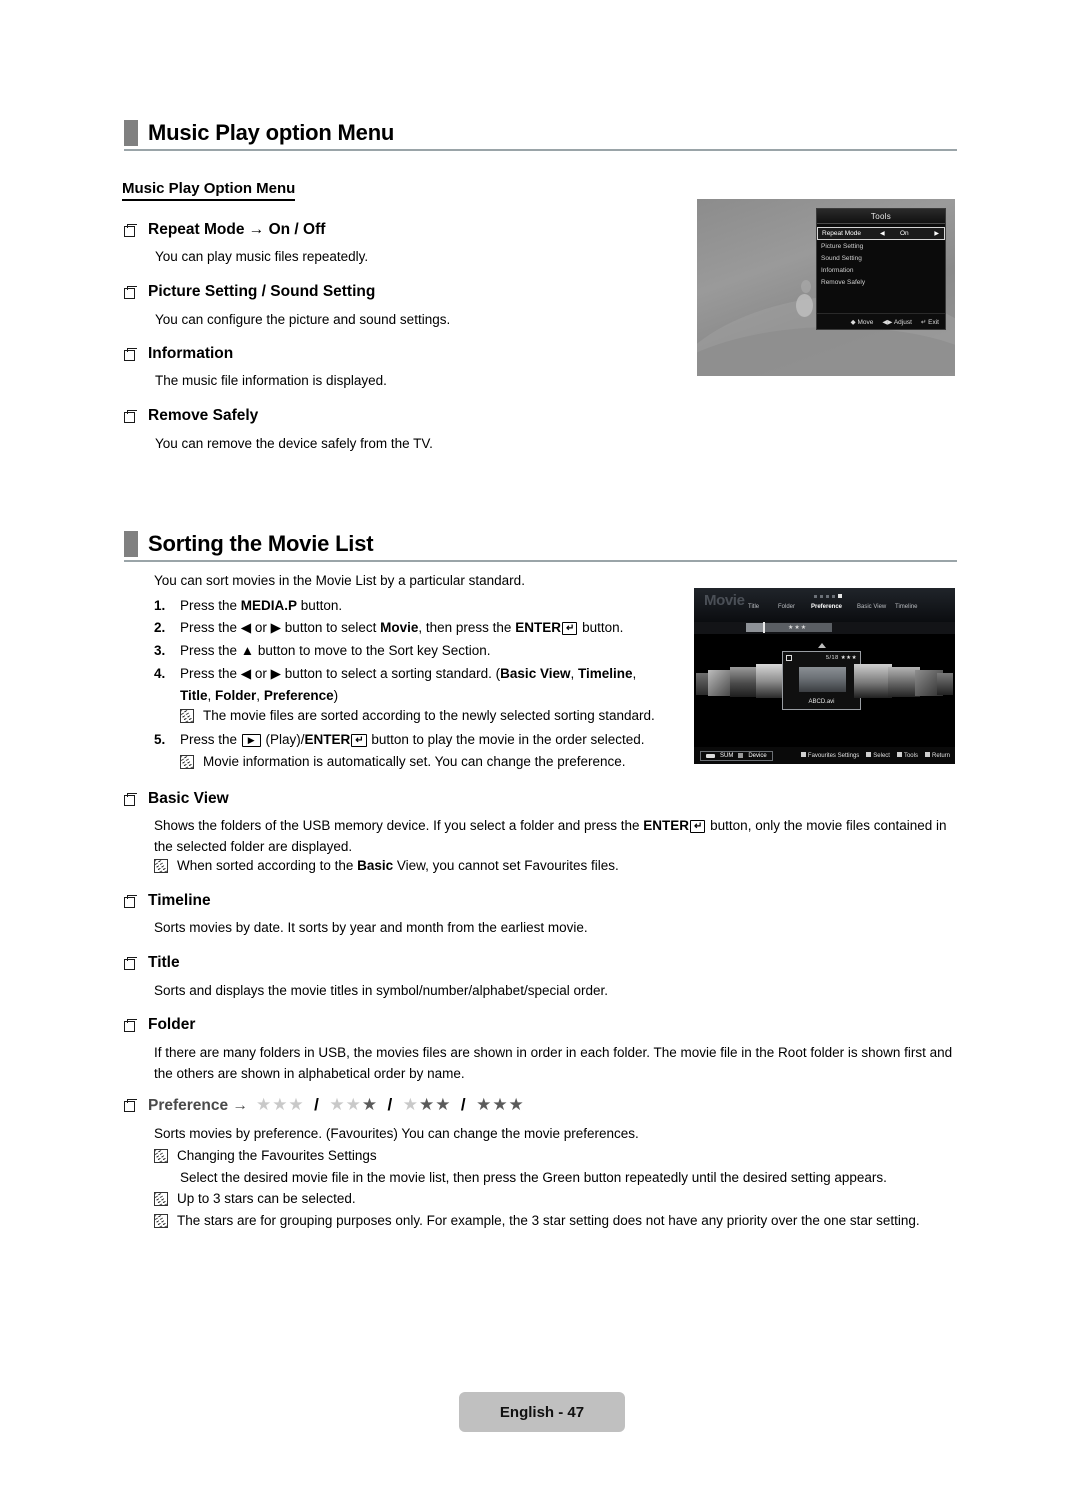 This screenshot has width=1080, height=1488. What do you see at coordinates (804, 305) in the screenshot?
I see `background-orb` at bounding box center [804, 305].